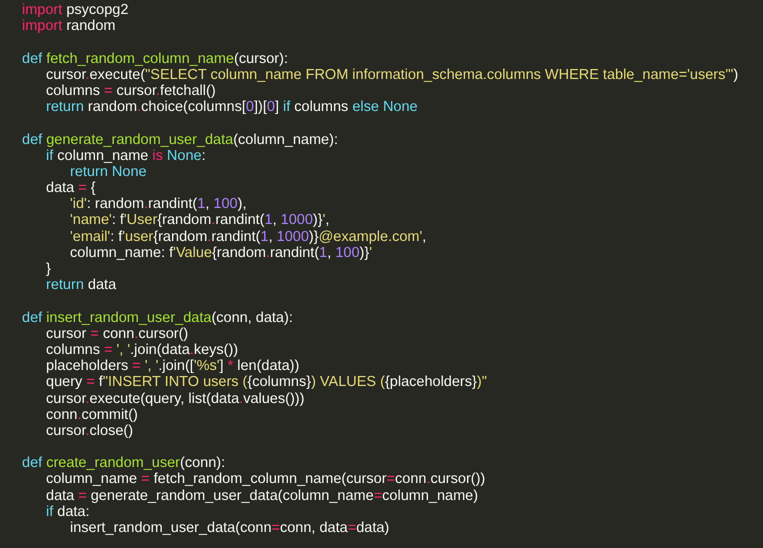 This screenshot has height=548, width=763. Describe the element at coordinates (130, 91) in the screenshot. I see `code-line: columns = cursor.fetchall()` at that location.